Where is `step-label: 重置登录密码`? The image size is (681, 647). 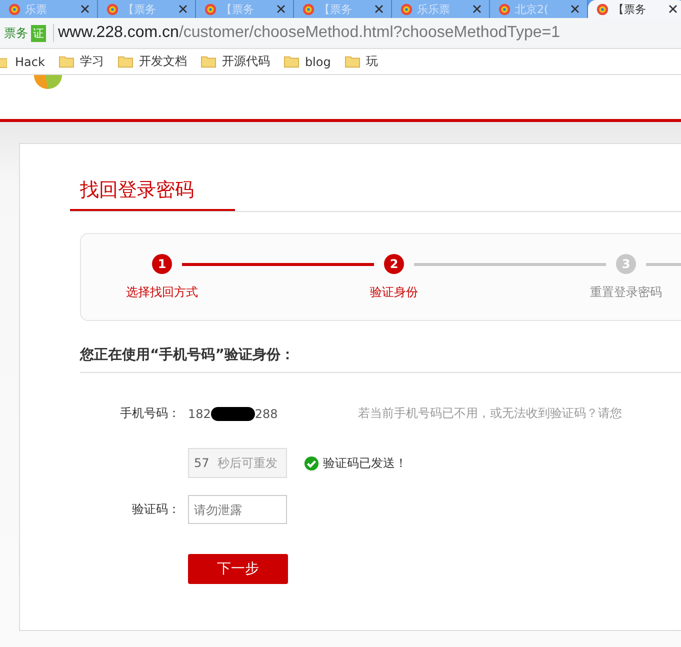 step-label: 重置登录密码 is located at coordinates (626, 292).